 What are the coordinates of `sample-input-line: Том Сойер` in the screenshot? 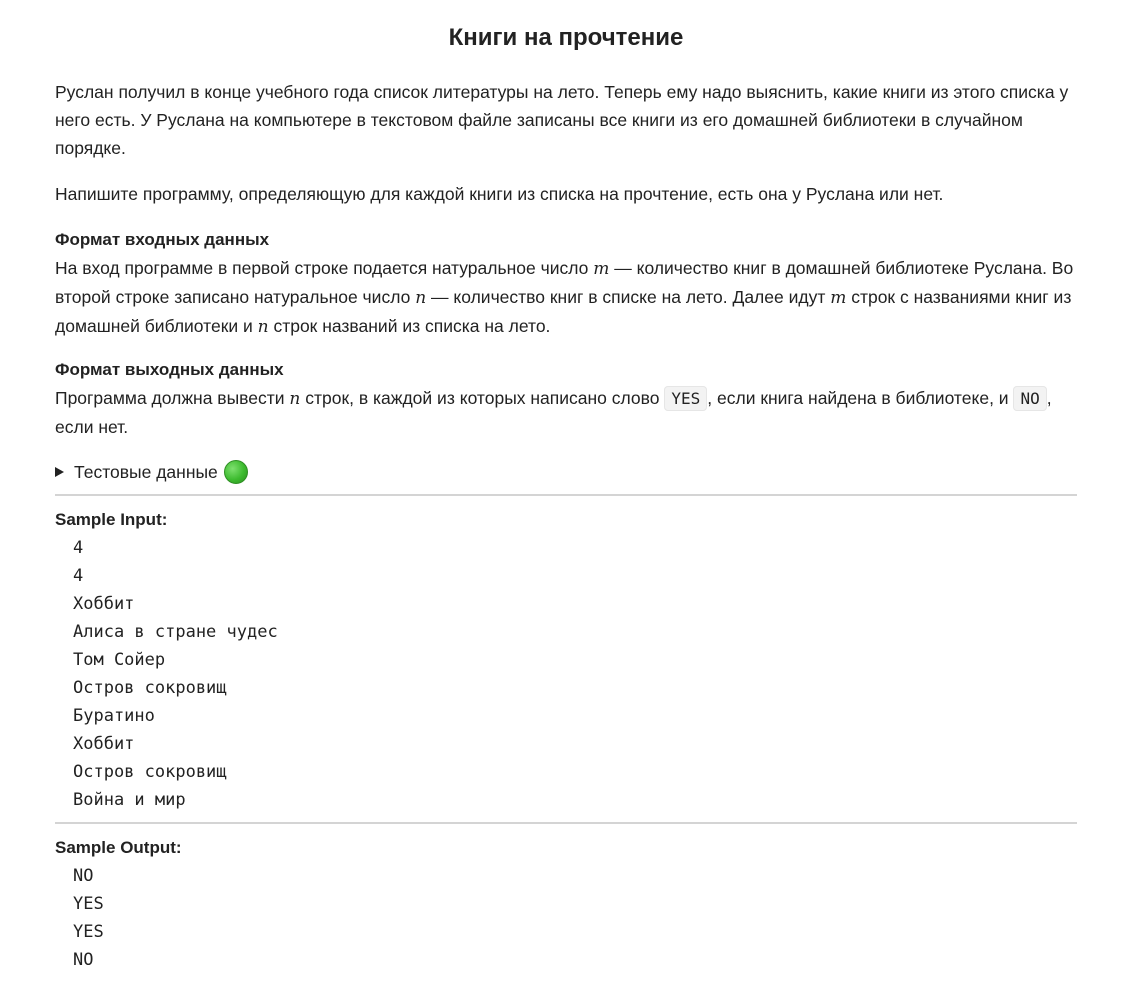 It's located at (119, 660).